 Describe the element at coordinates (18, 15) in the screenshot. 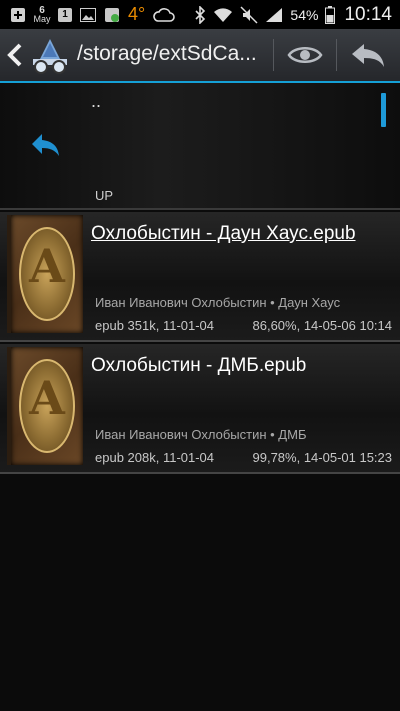

I see `add-notification-icon` at that location.